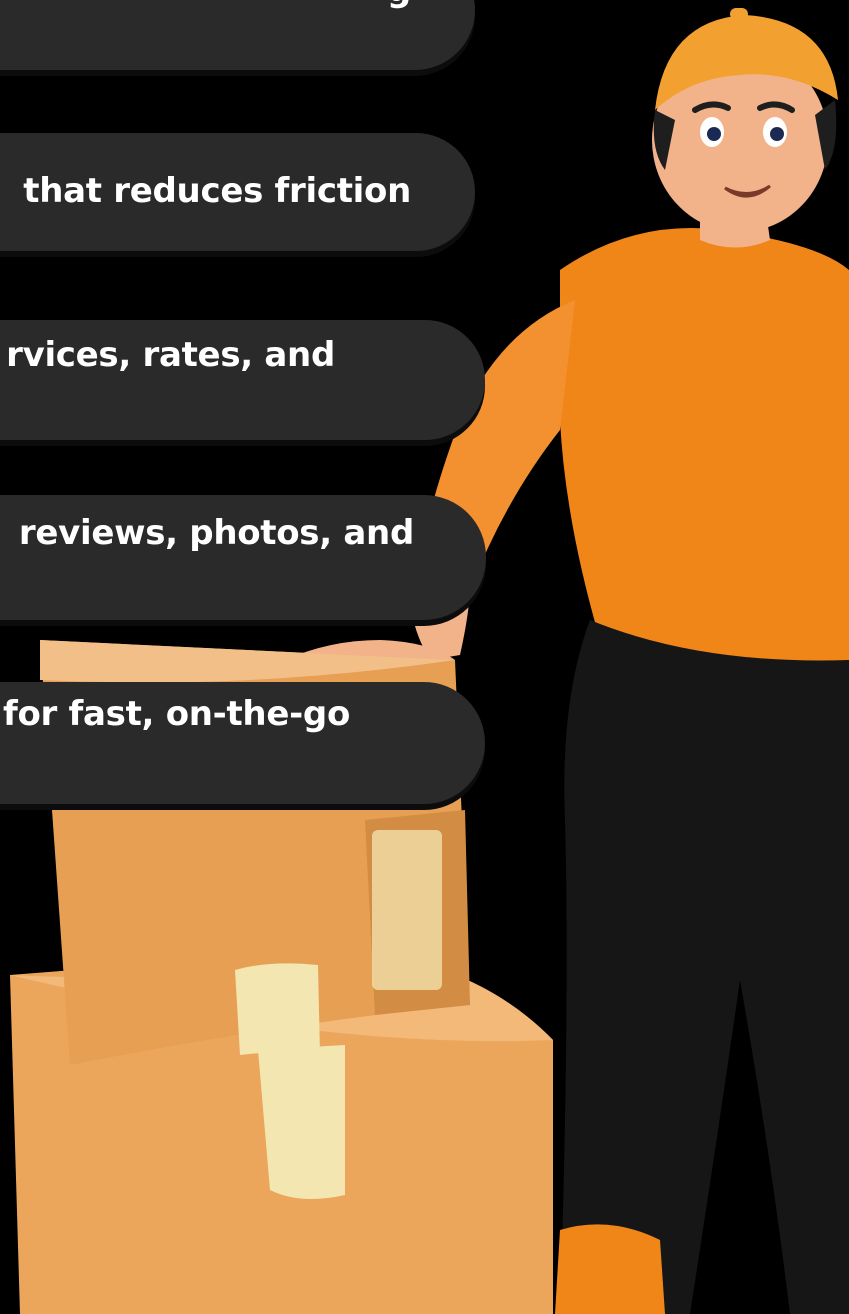  I want to click on feature-pill-1-text: g, so click(399, 5).